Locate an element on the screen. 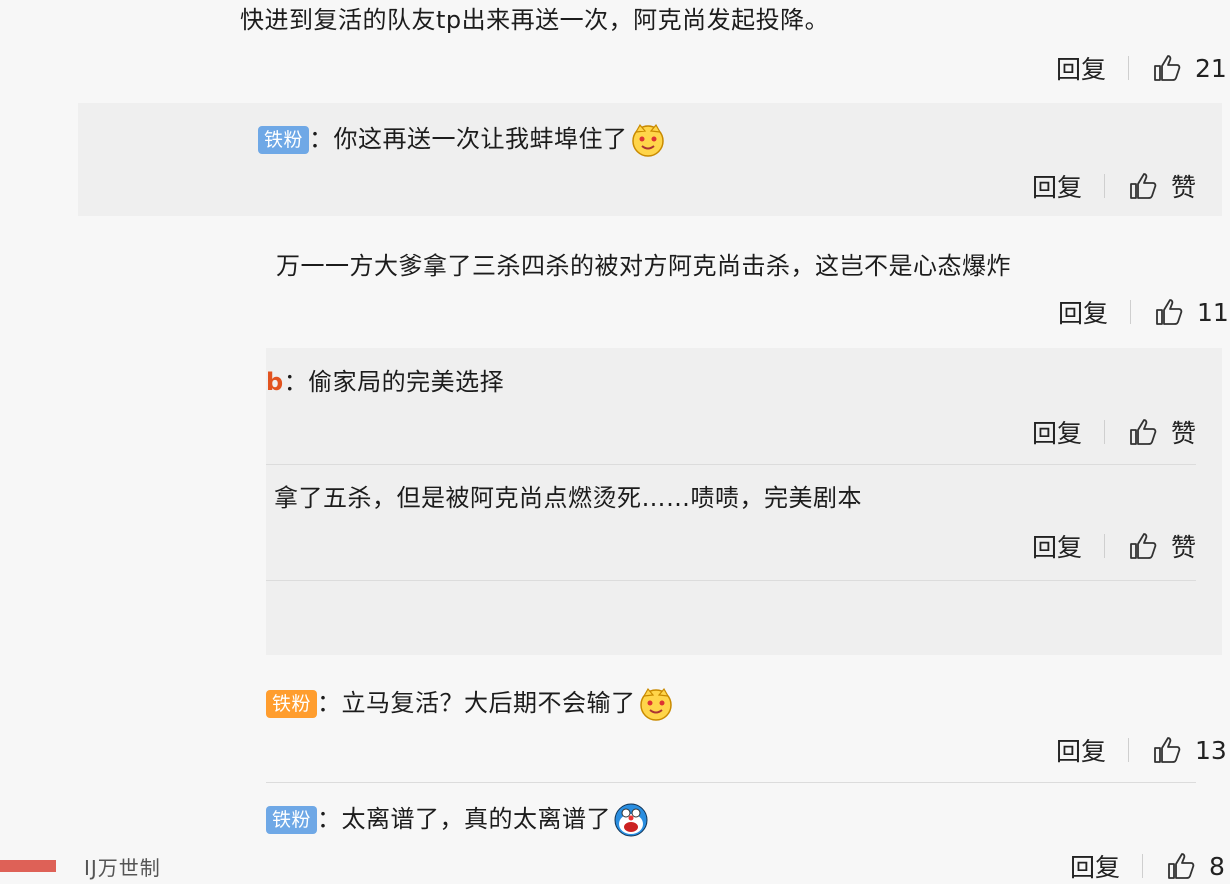 This screenshot has height=884, width=1230. watermark-logo is located at coordinates (28, 866).